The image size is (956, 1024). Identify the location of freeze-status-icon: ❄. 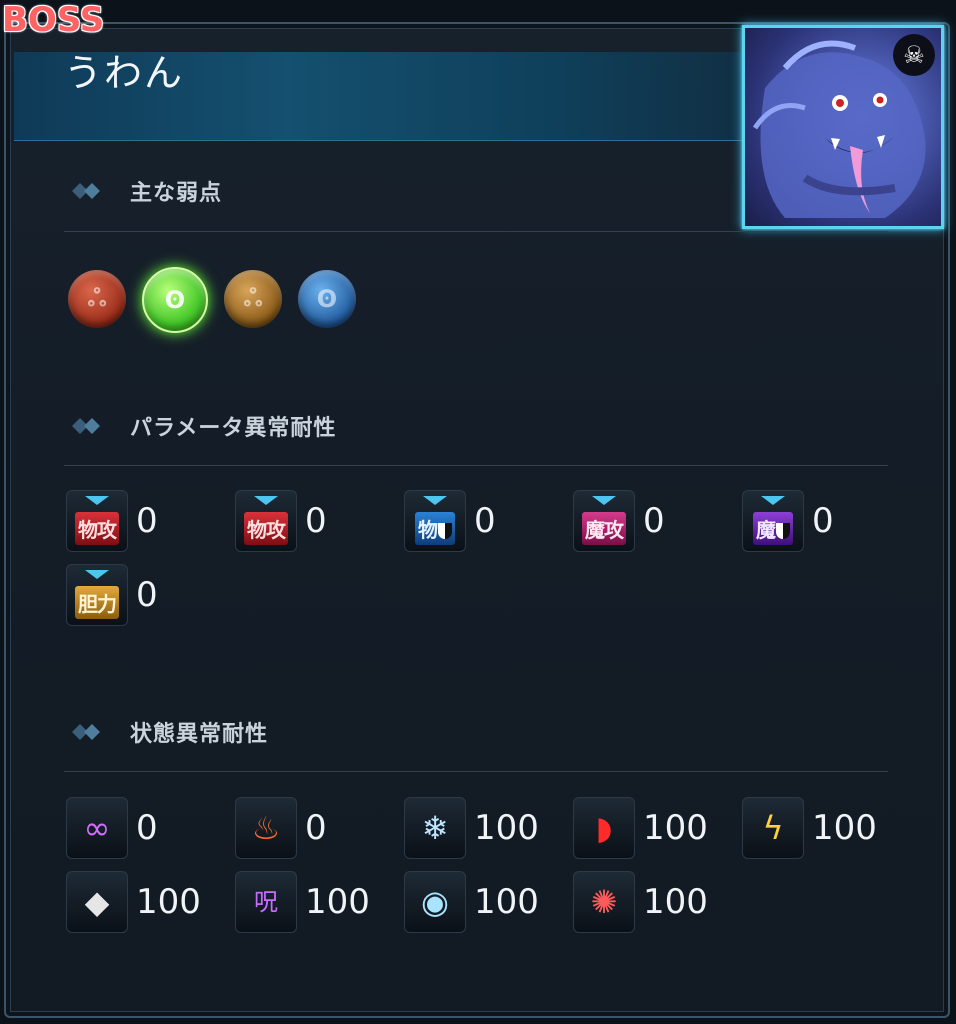
(435, 828).